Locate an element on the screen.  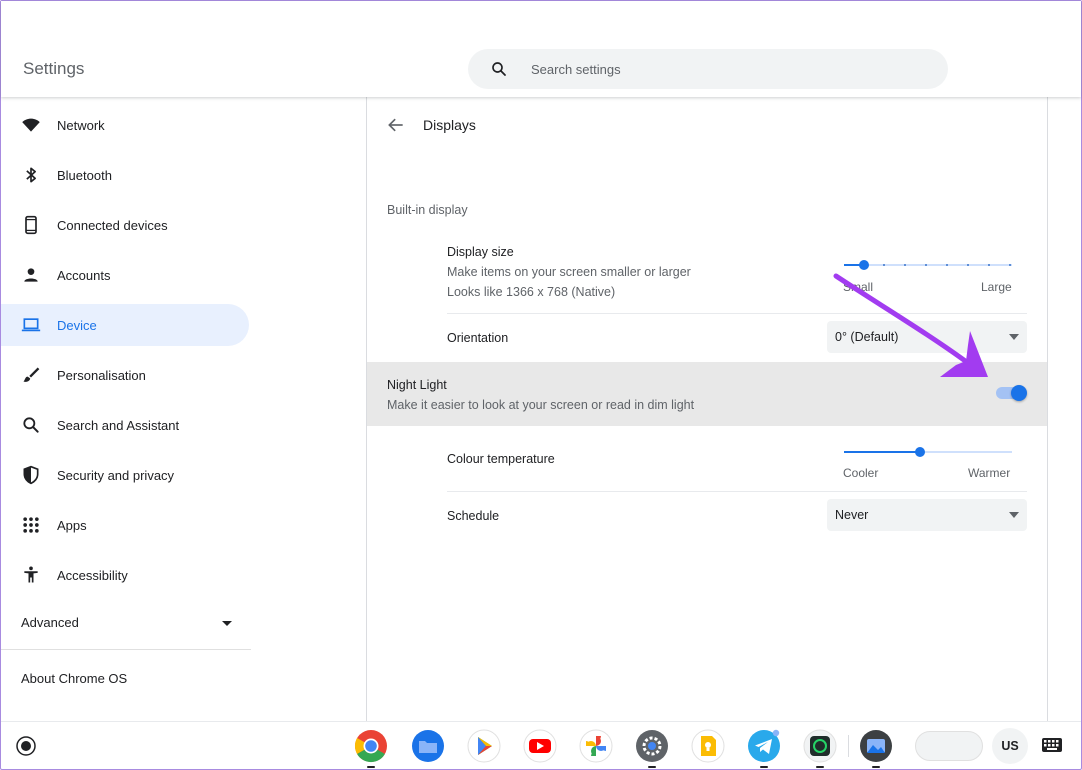
sidebar-item-bluetooth: Bluetooth is located at coordinates (125, 175).